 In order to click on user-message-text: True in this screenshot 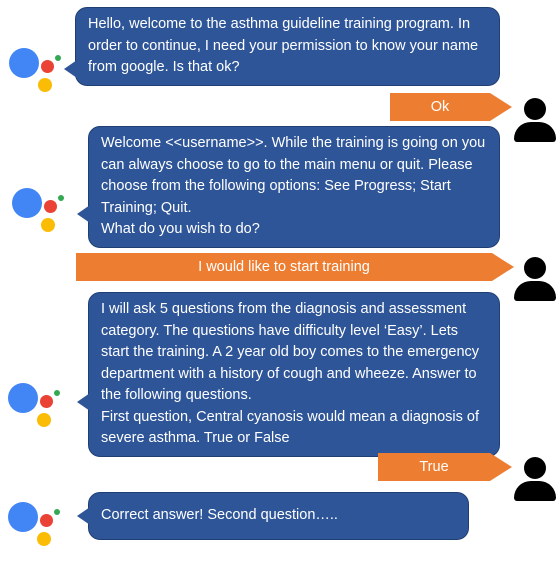, I will do `click(434, 467)`.